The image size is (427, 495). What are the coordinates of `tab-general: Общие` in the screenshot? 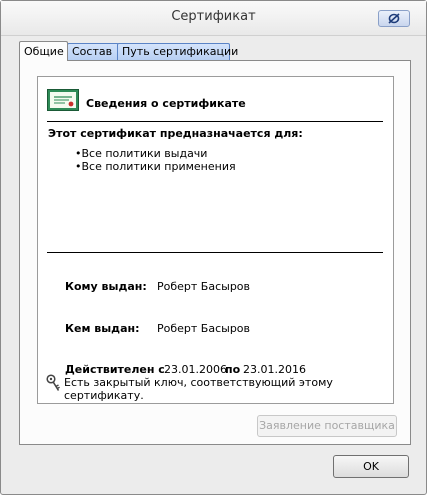 It's located at (43, 51).